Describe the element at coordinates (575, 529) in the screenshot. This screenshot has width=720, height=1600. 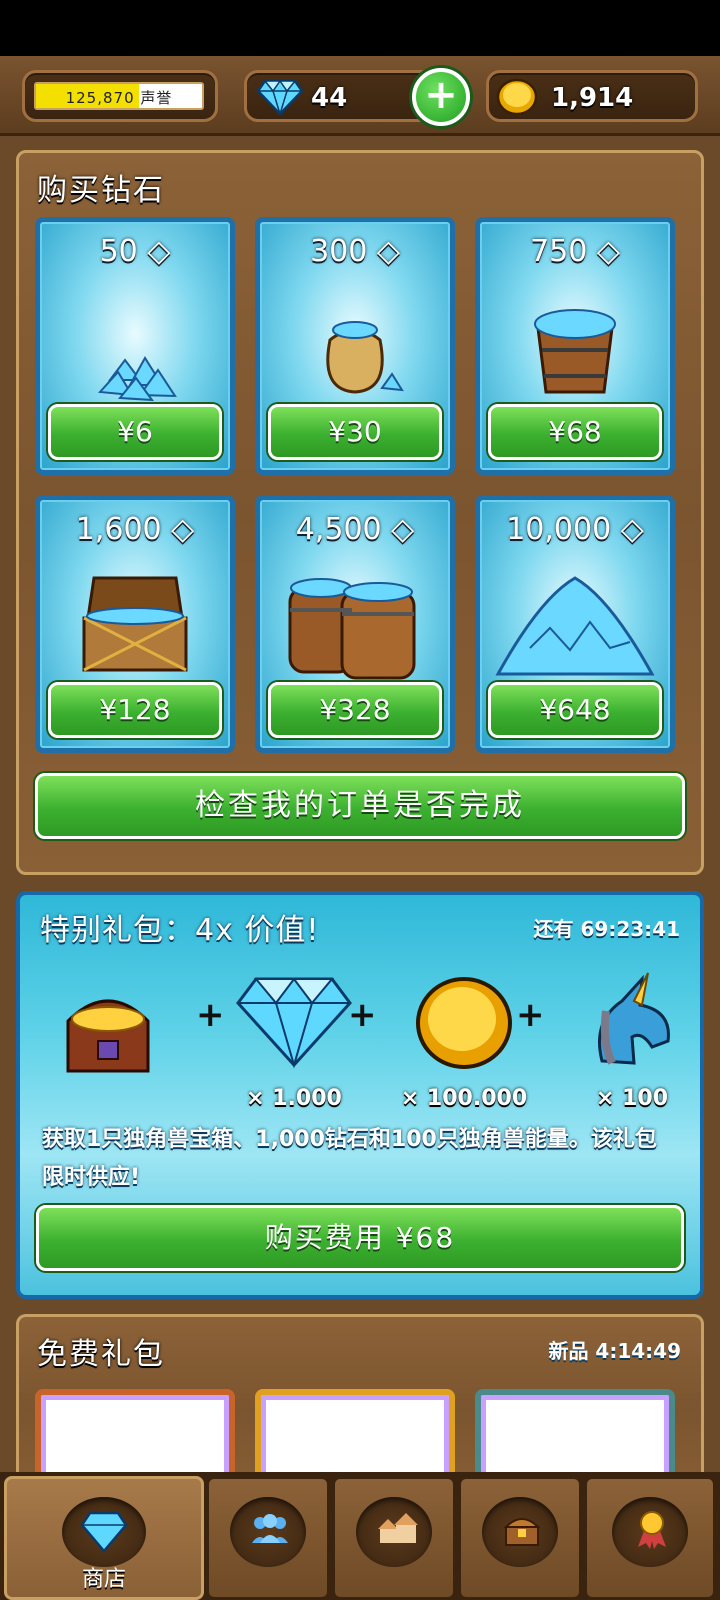
I see `pack-amount: 10,000 ◇` at that location.